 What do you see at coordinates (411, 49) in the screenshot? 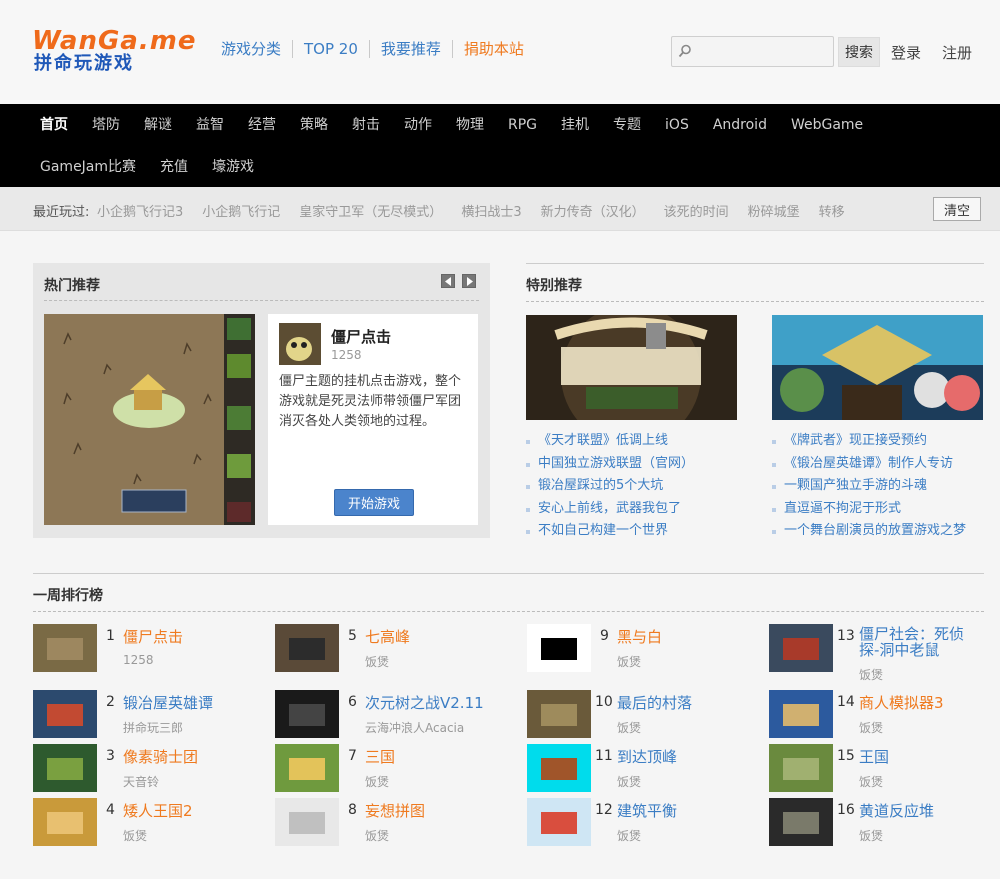
I see `nav-recommend: 我要推荐` at bounding box center [411, 49].